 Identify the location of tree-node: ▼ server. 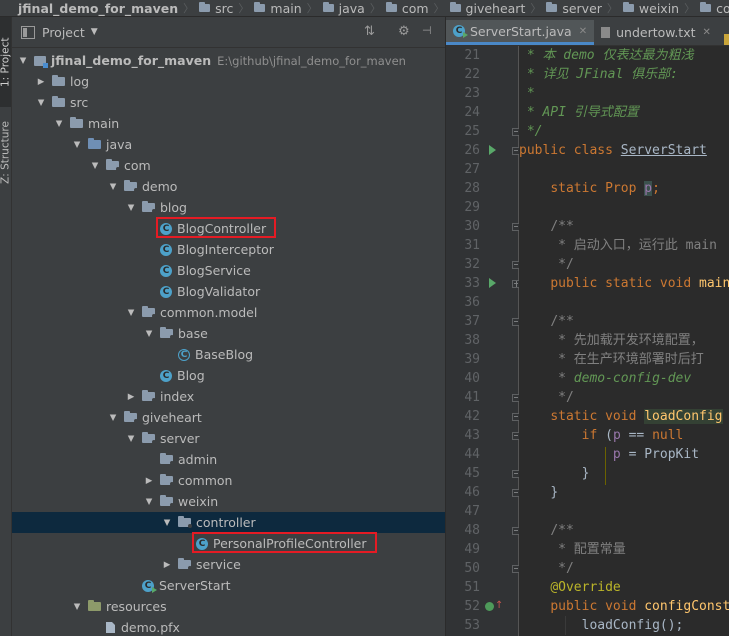
(228, 438).